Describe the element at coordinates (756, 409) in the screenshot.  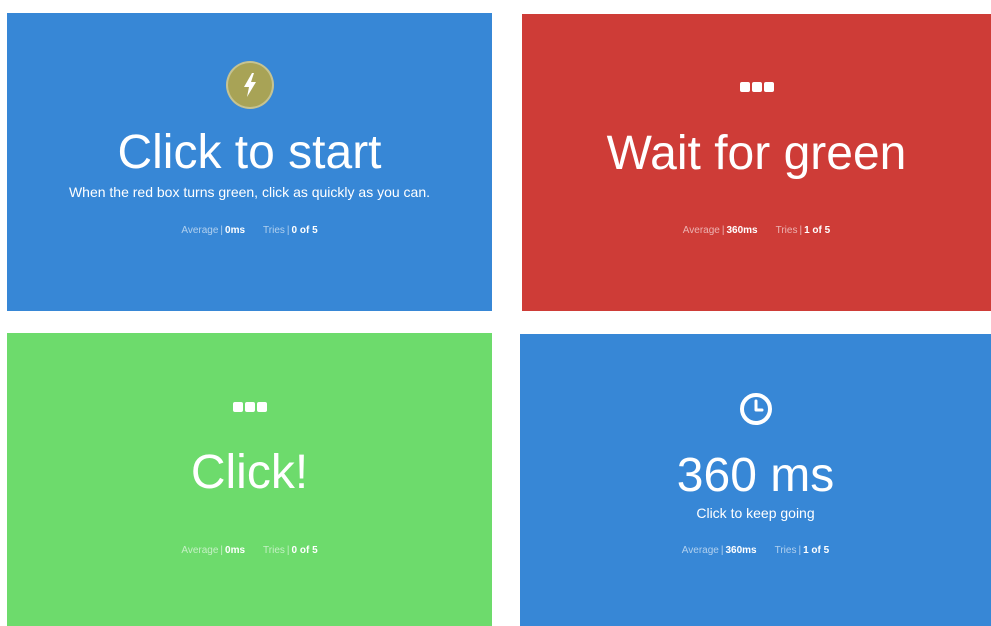
I see `clock-icon` at that location.